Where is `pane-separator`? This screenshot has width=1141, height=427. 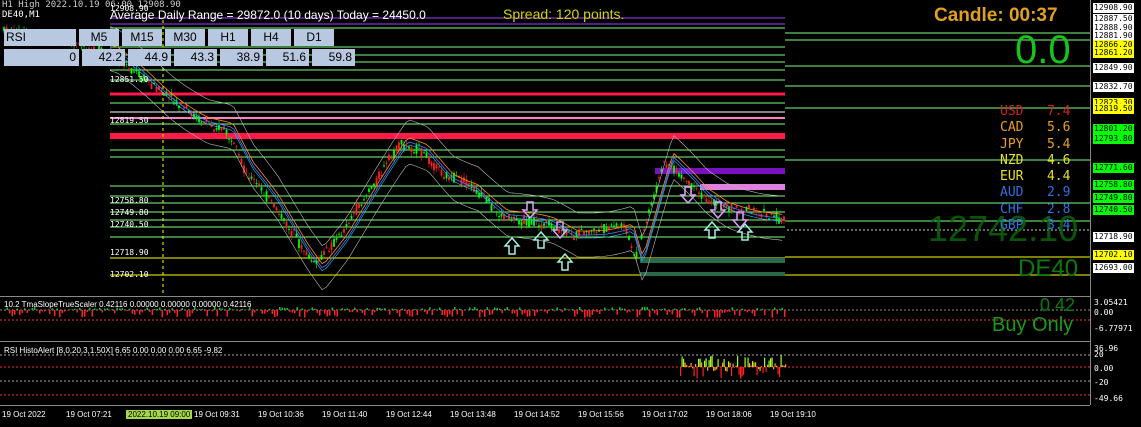
pane-separator is located at coordinates (545, 341).